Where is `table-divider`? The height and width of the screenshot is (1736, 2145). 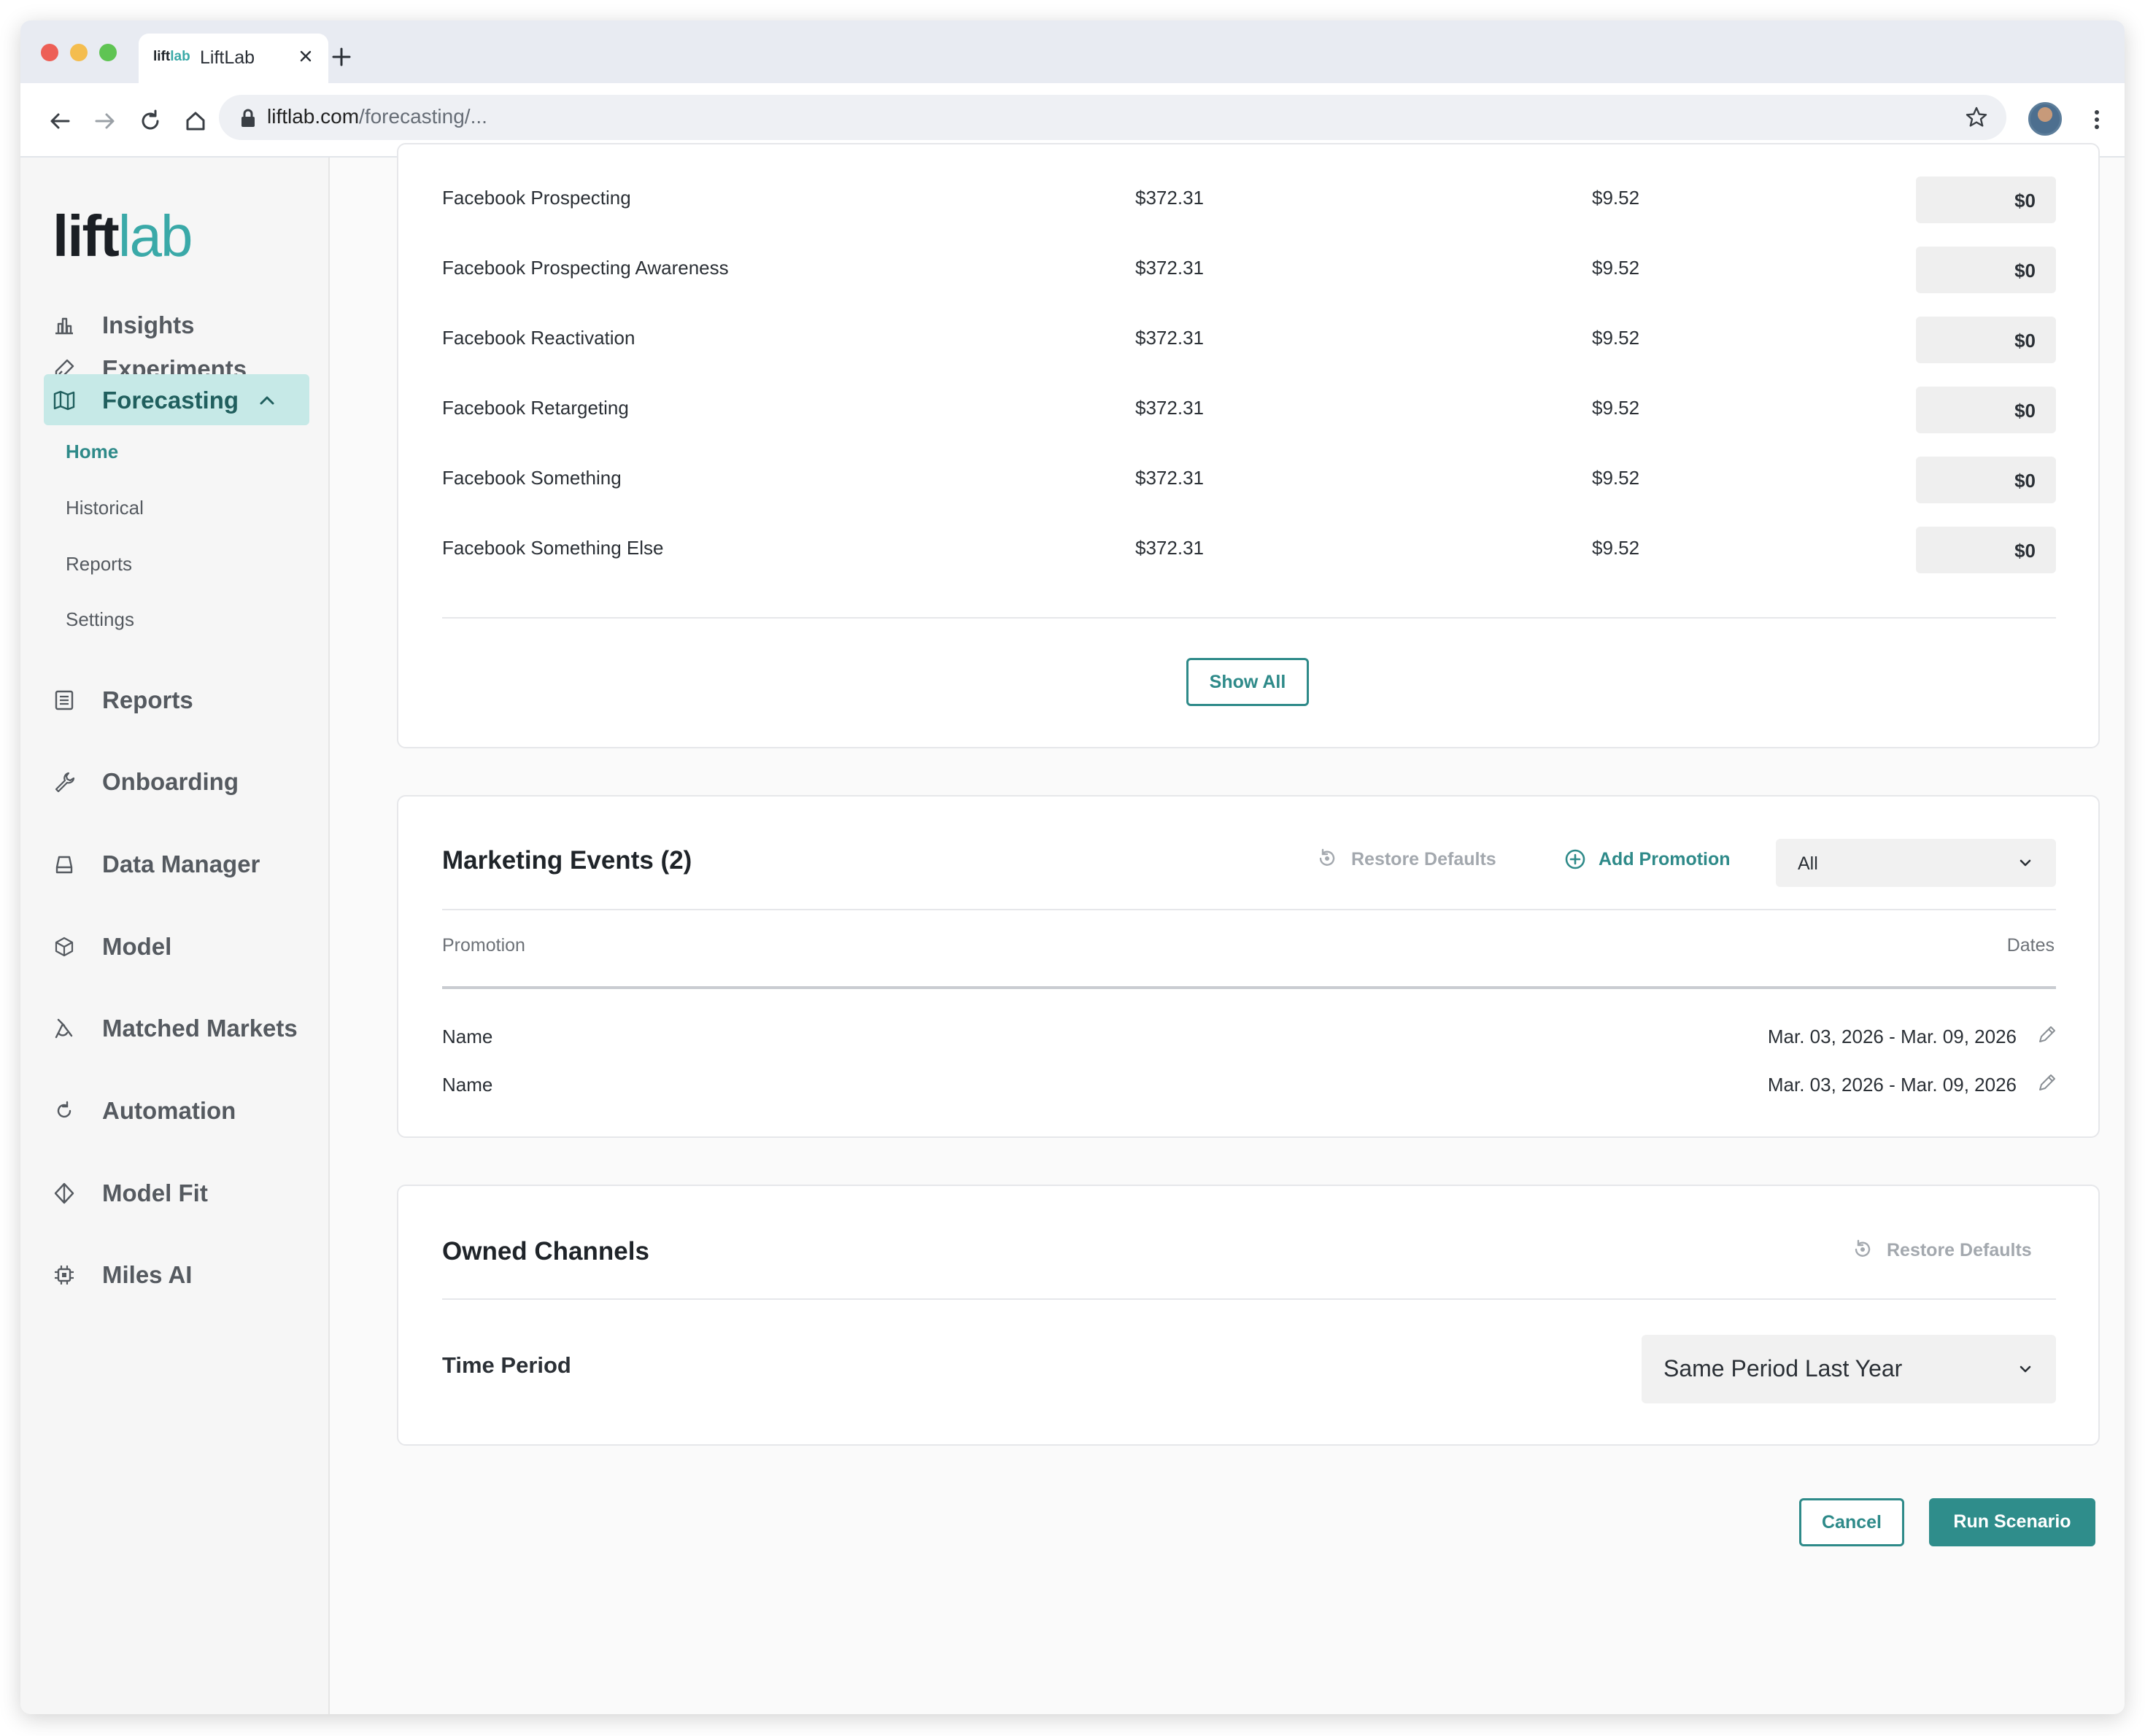
table-divider is located at coordinates (1249, 618).